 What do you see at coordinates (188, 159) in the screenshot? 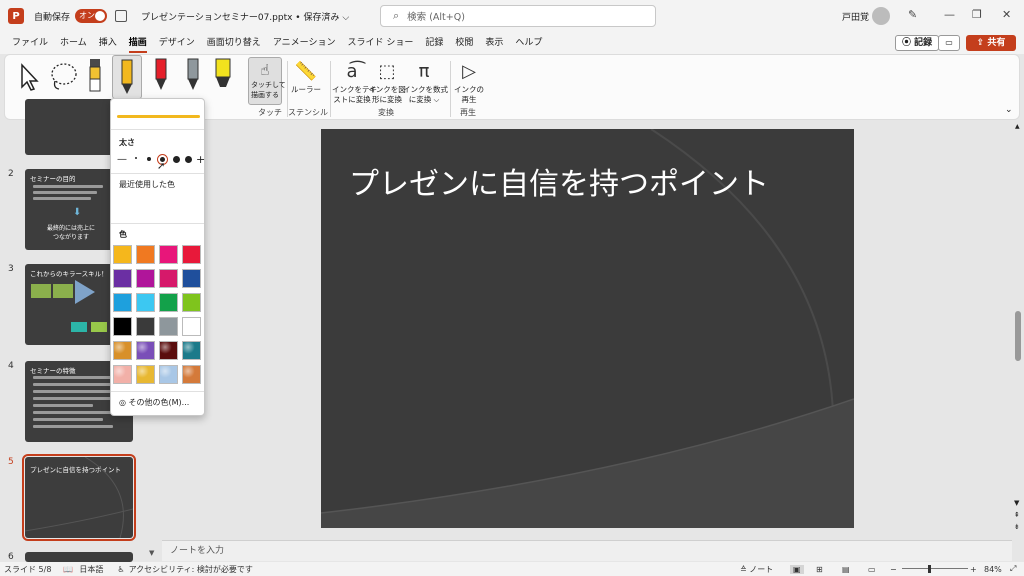
I see `thickness-5-option` at bounding box center [188, 159].